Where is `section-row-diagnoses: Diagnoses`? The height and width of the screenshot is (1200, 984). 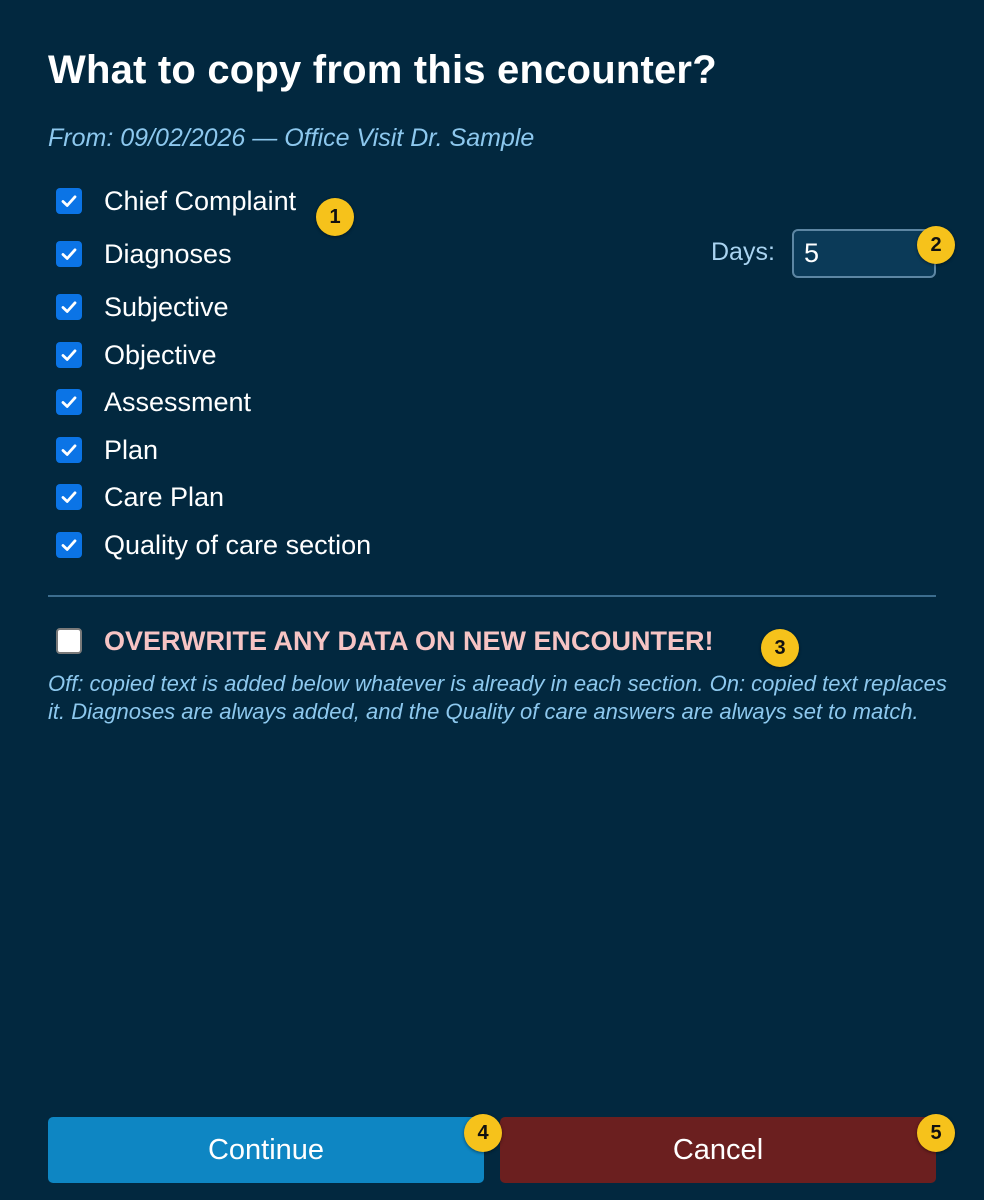 section-row-diagnoses: Diagnoses is located at coordinates (144, 254).